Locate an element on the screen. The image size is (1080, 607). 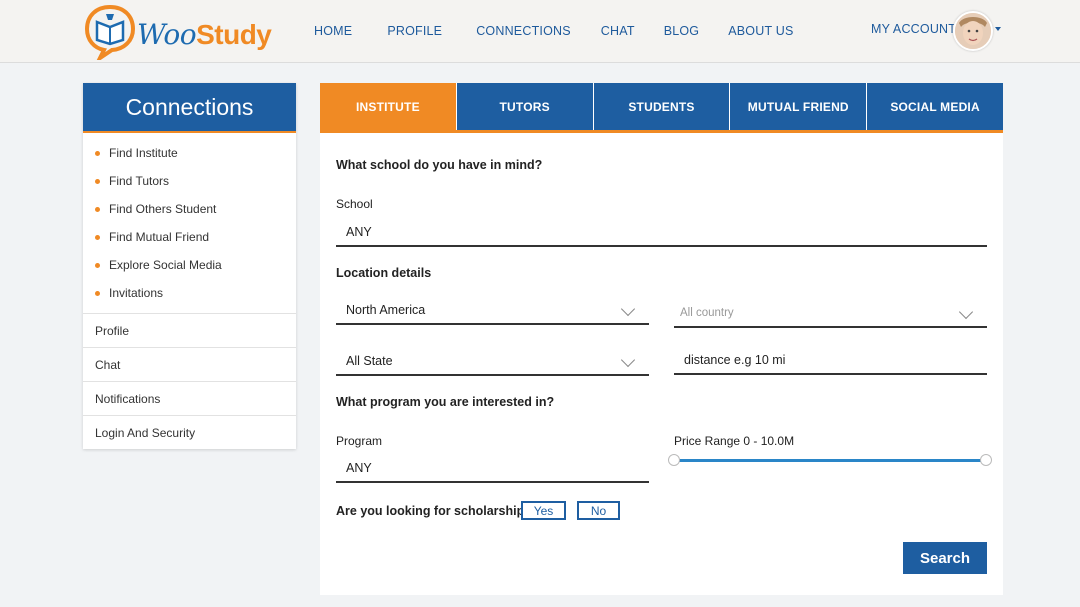
sidebar-item-label: Invitations is located at coordinates (136, 293).